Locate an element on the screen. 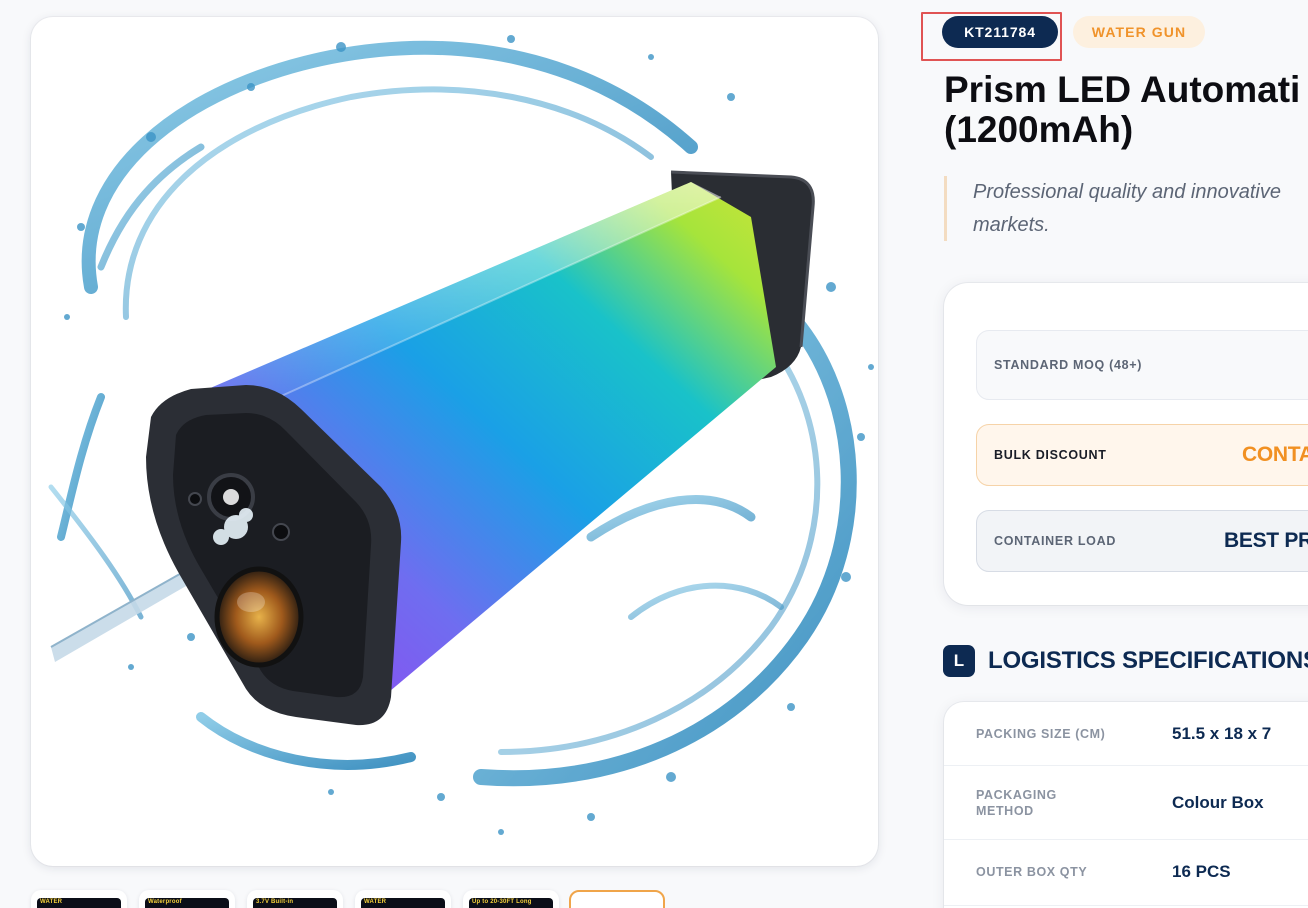 This screenshot has width=1308, height=908. product-title: Prism LED Automati (1200mAh) is located at coordinates (1126, 110).